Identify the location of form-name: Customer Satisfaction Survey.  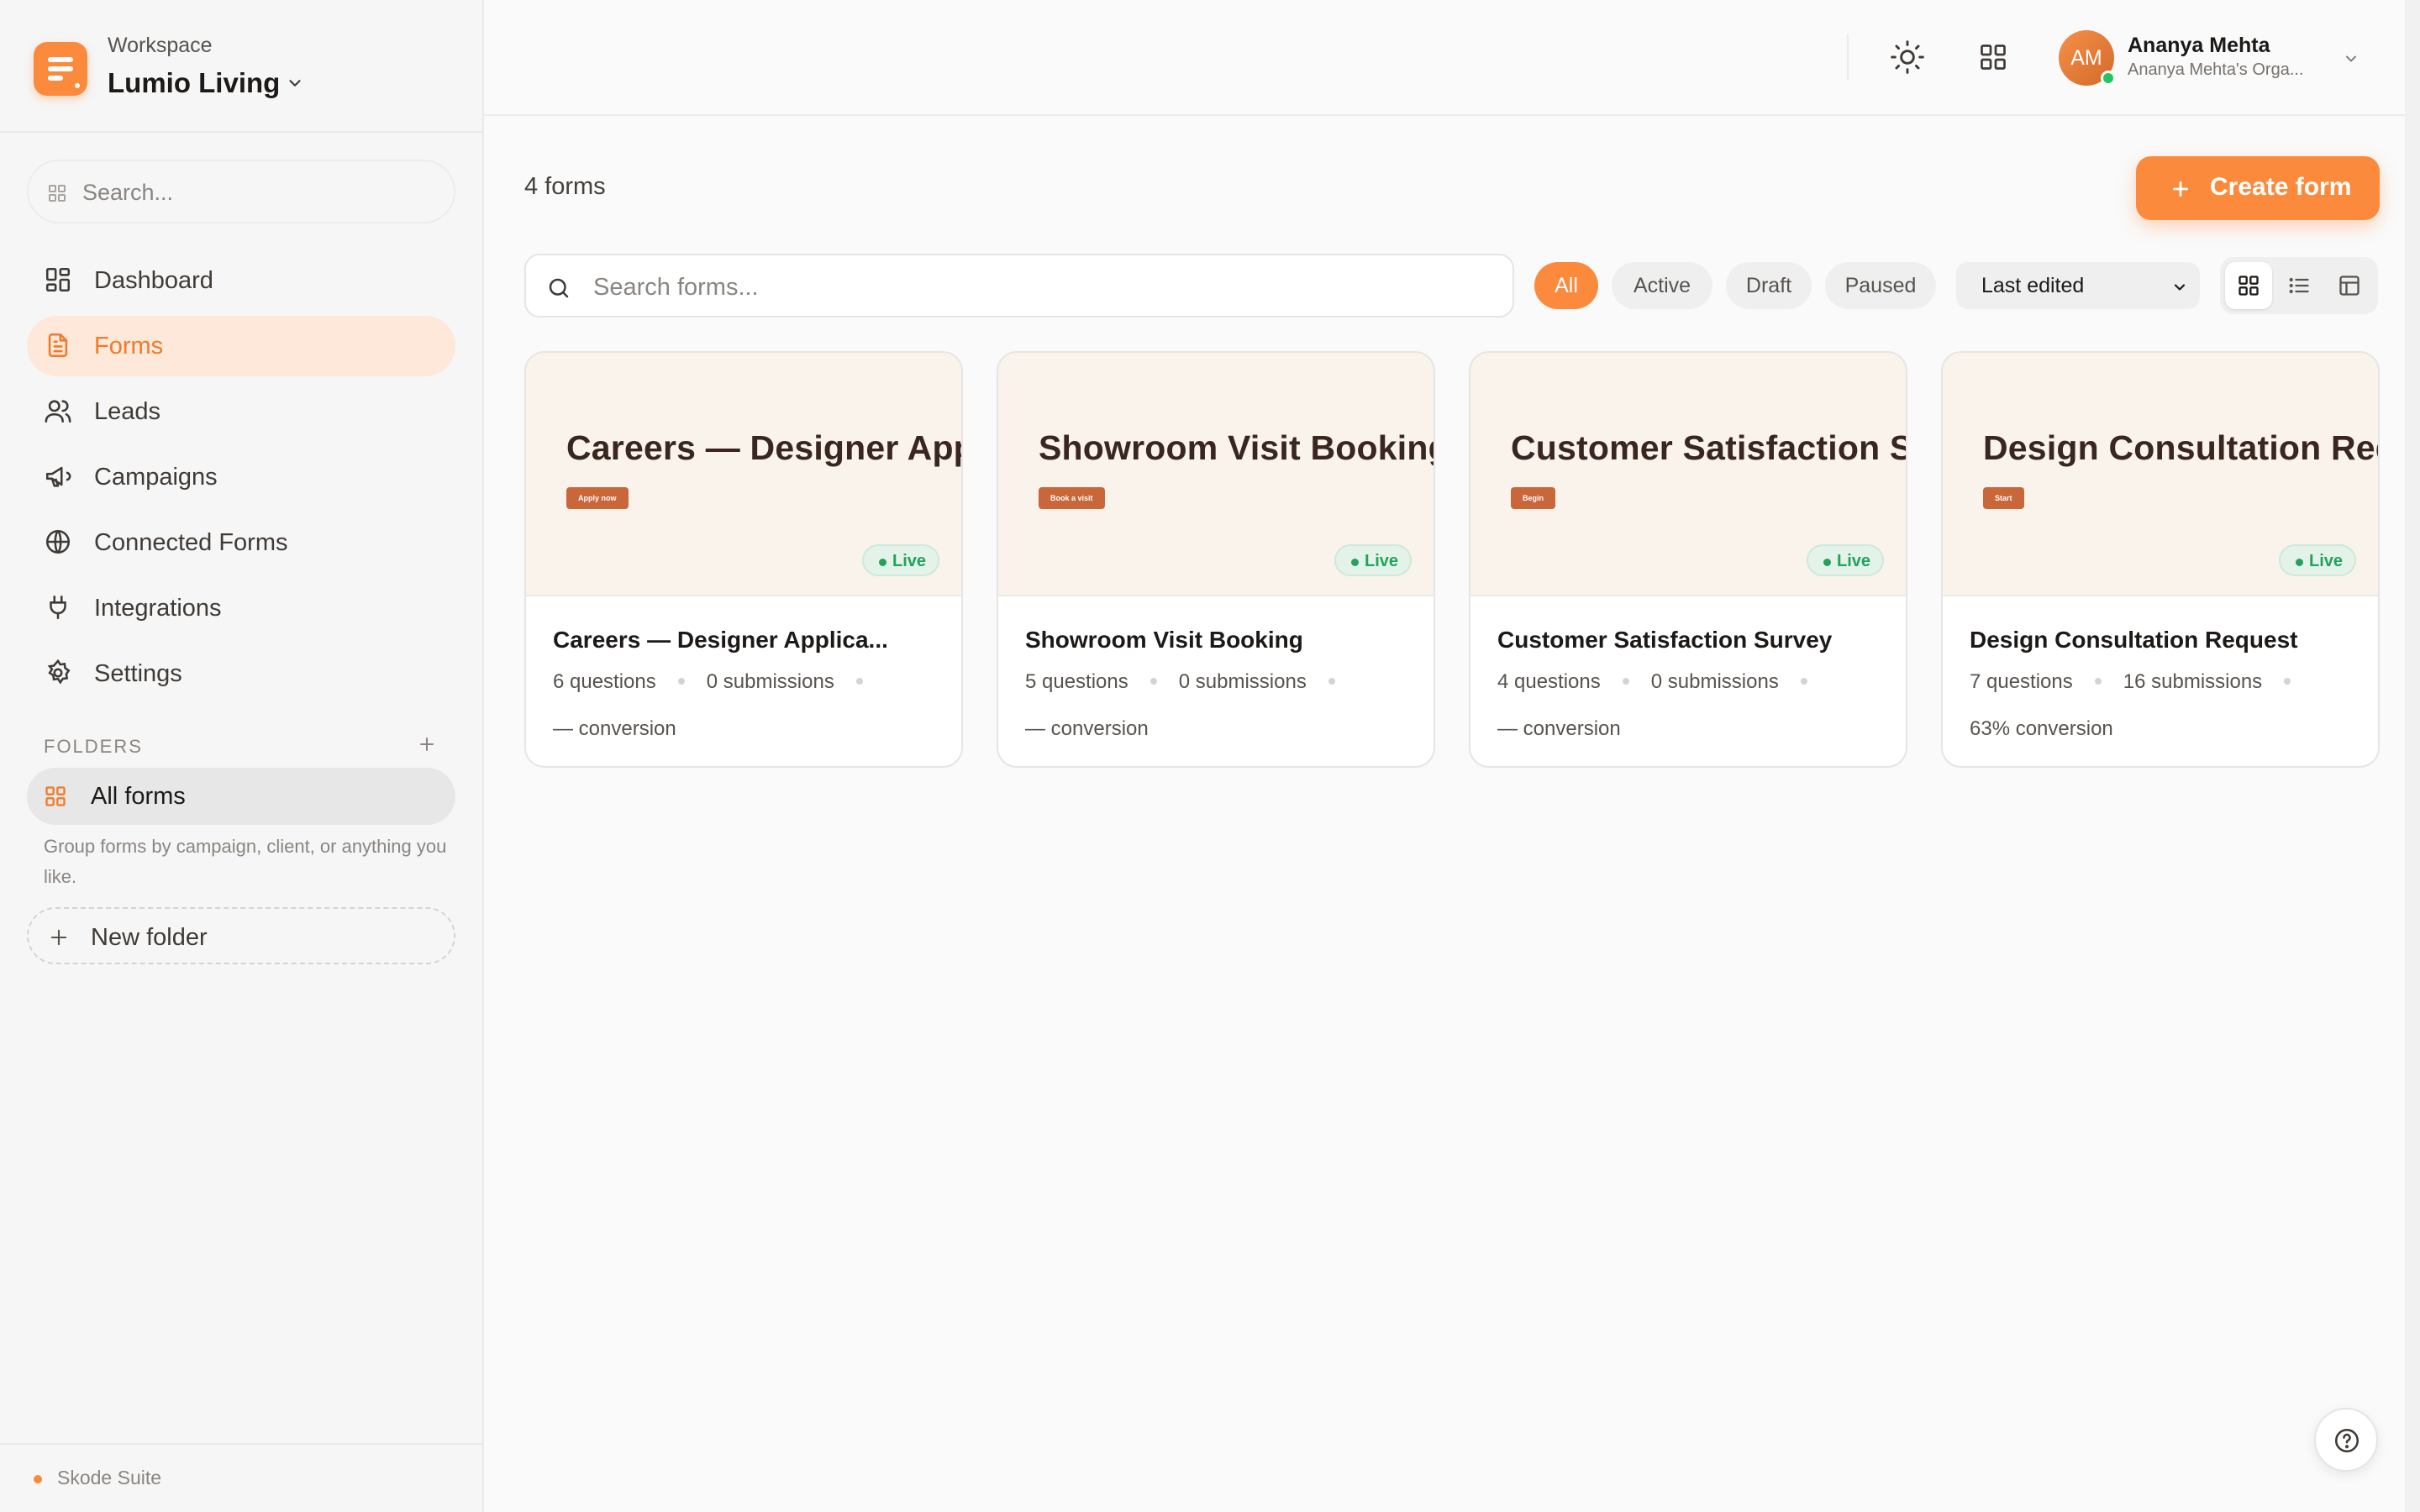
(1664, 640).